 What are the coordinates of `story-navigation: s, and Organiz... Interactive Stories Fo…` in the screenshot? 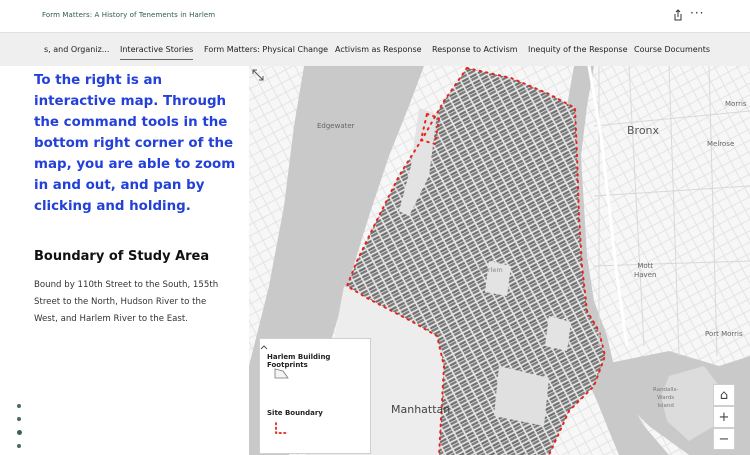 It's located at (375, 49).